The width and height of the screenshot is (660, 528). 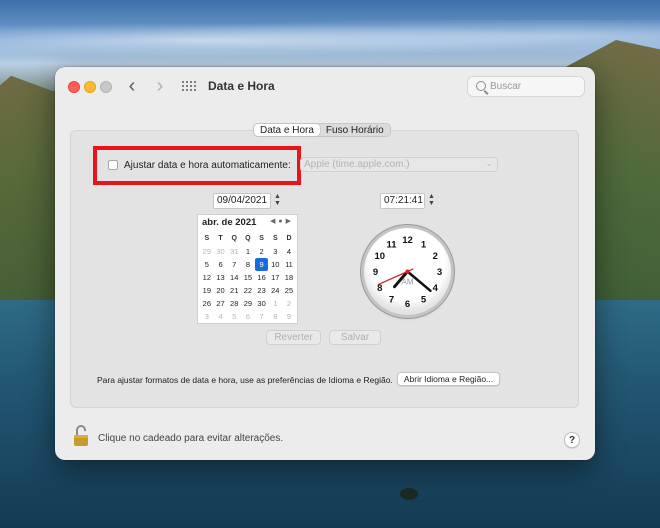 What do you see at coordinates (289, 264) in the screenshot?
I see `calendar-day: 11` at bounding box center [289, 264].